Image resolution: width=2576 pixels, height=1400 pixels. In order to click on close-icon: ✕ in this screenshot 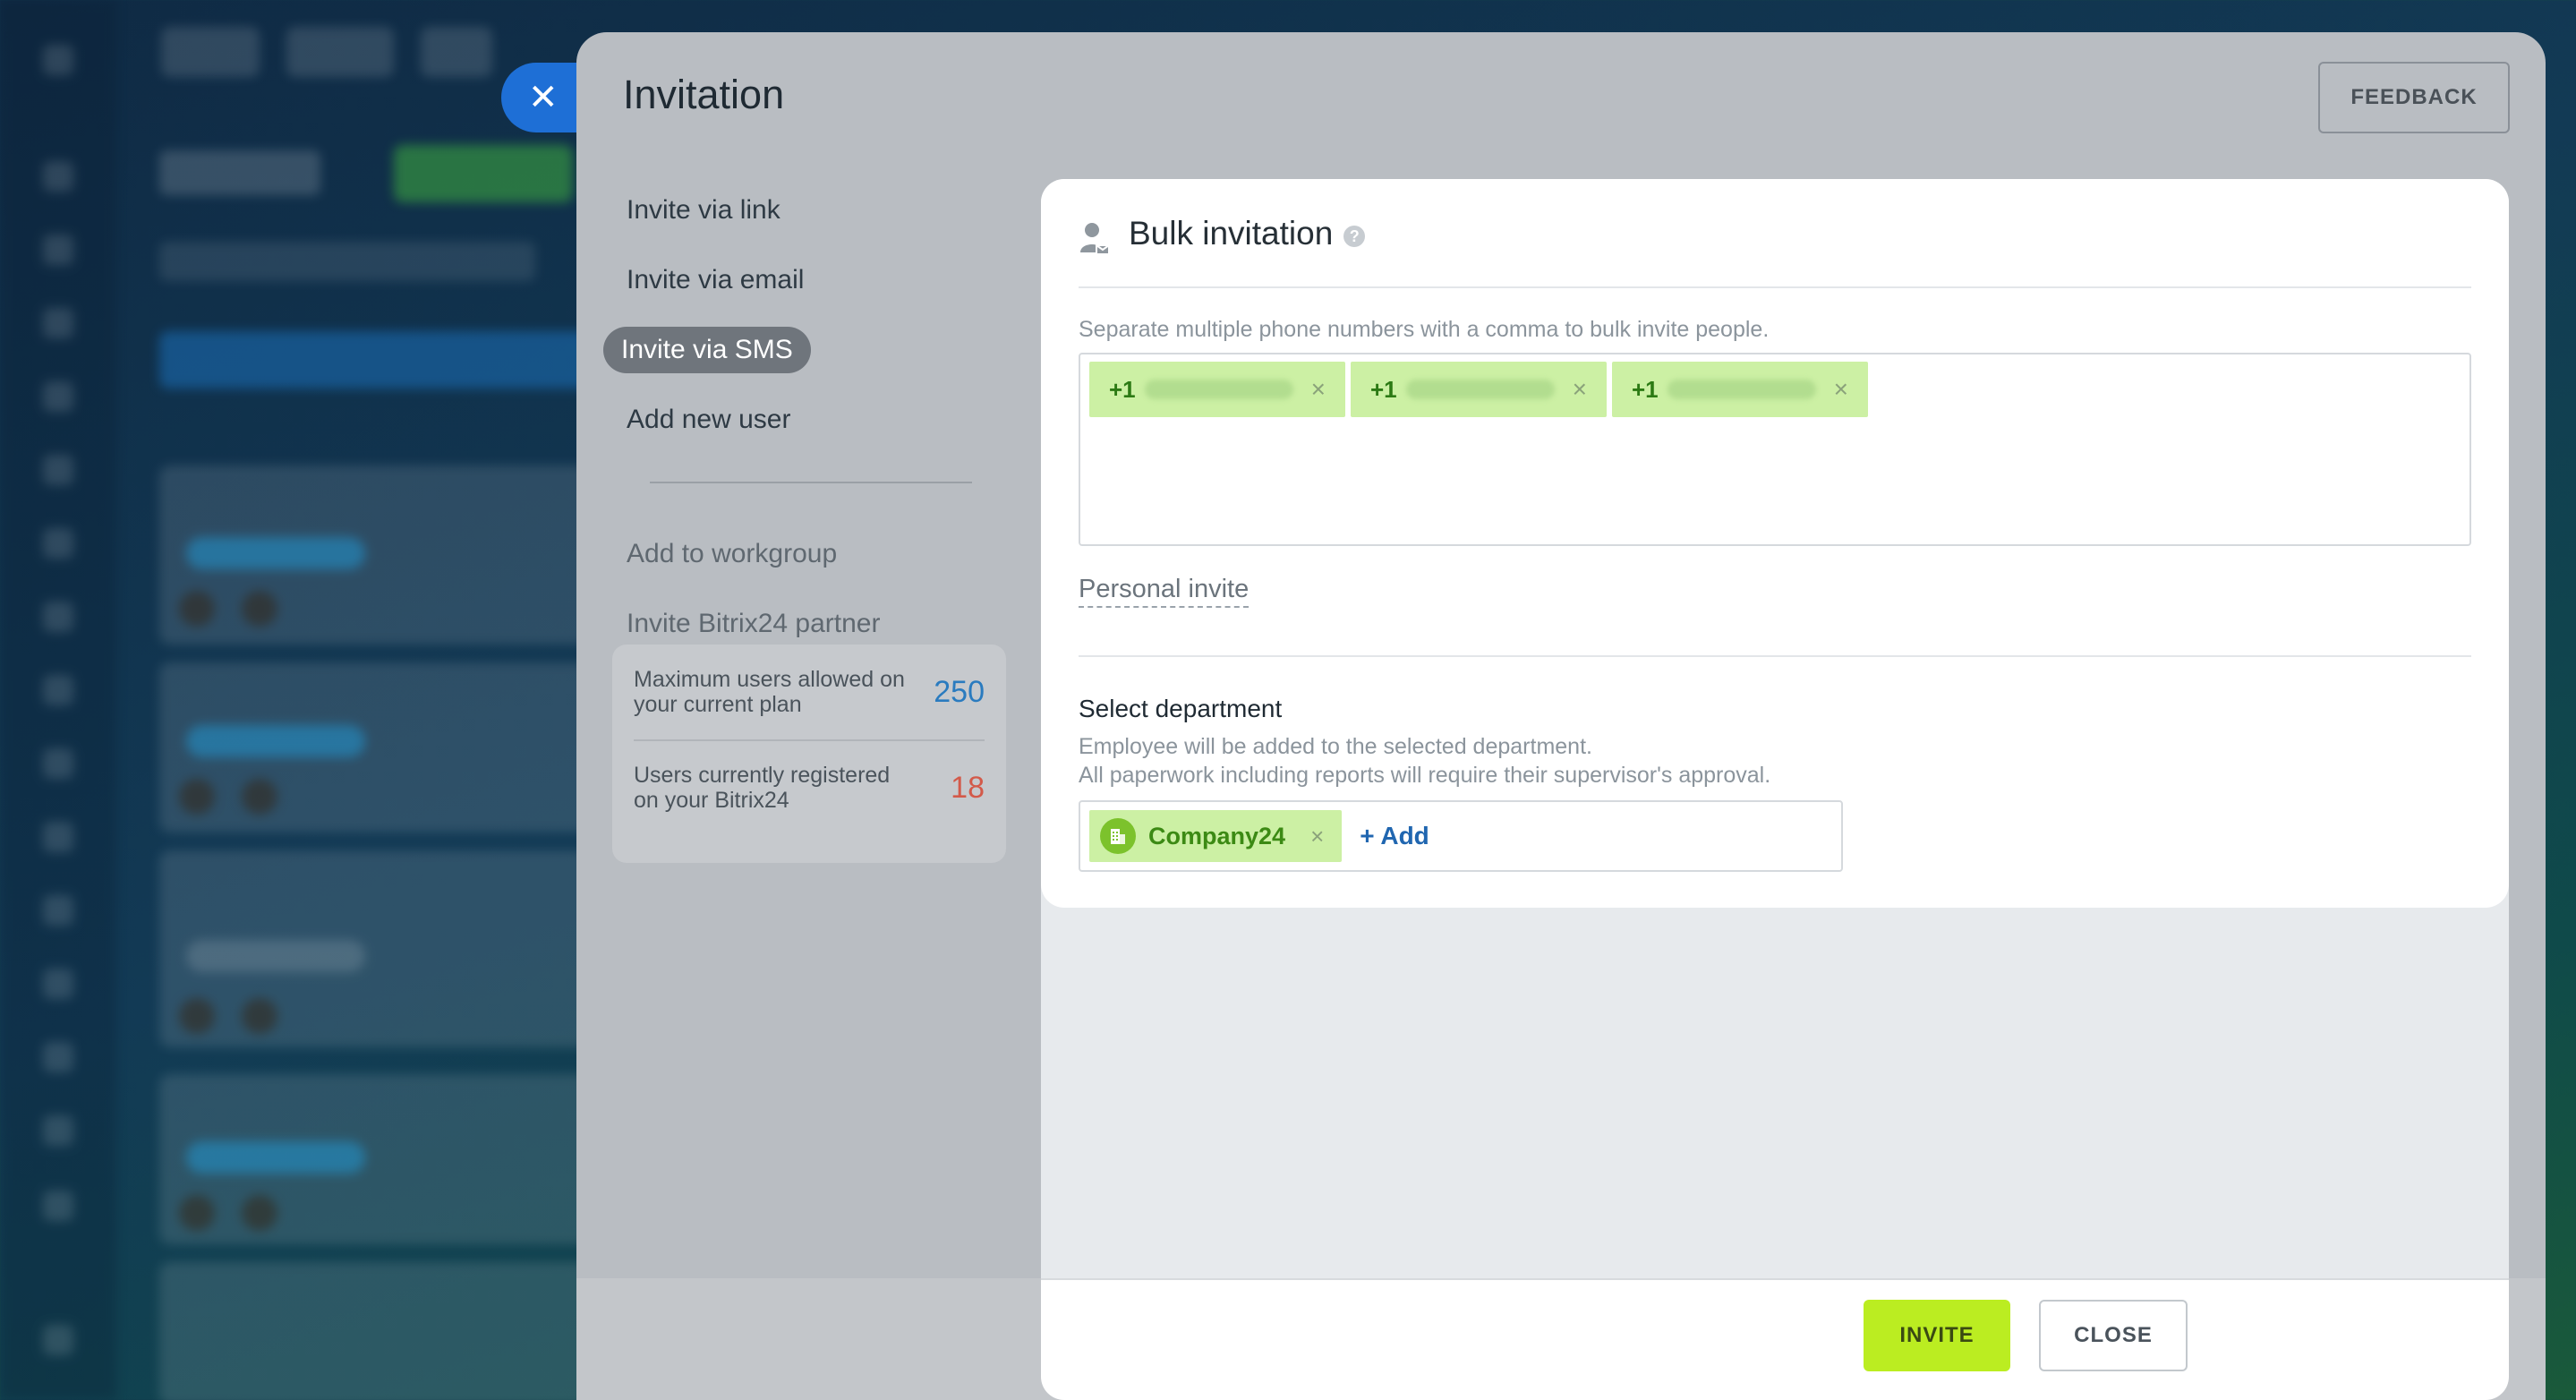, I will do `click(543, 97)`.